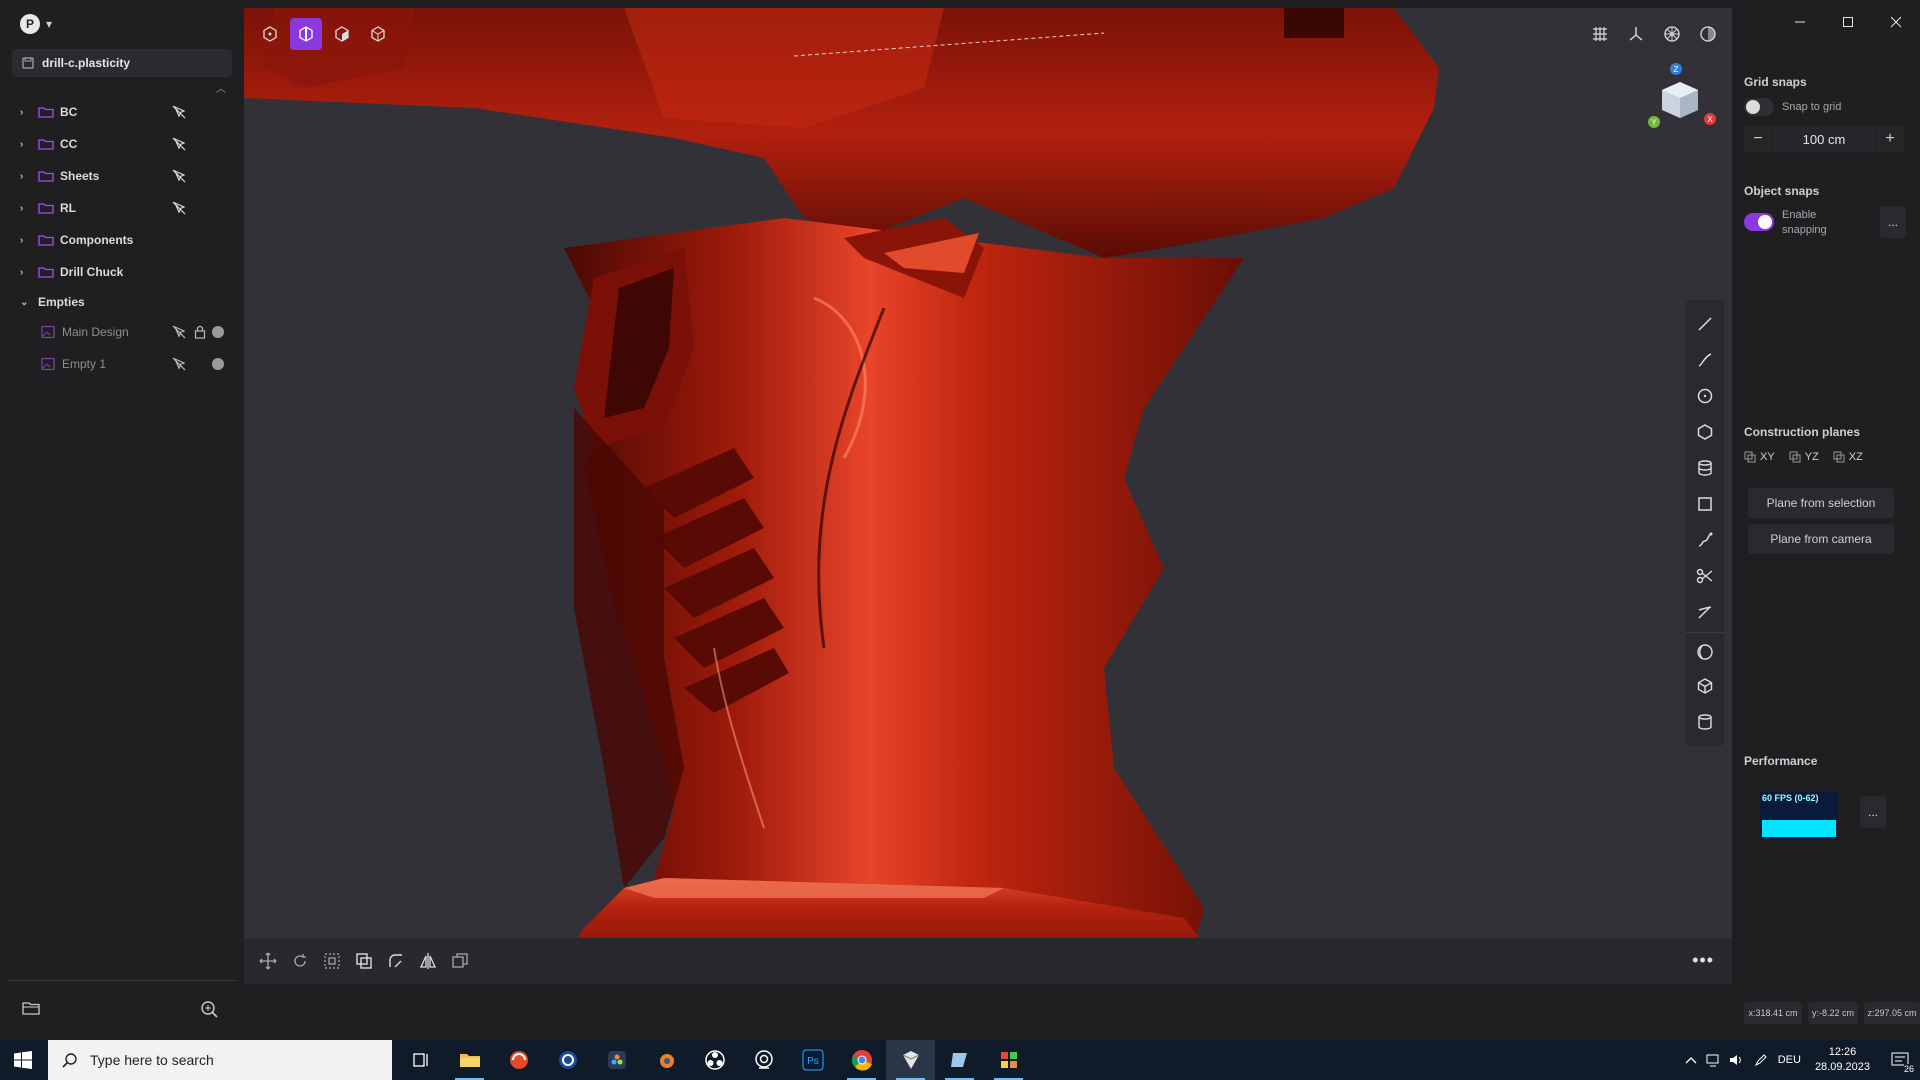 Image resolution: width=1920 pixels, height=1080 pixels. Describe the element at coordinates (23, 1060) in the screenshot. I see `start-button` at that location.